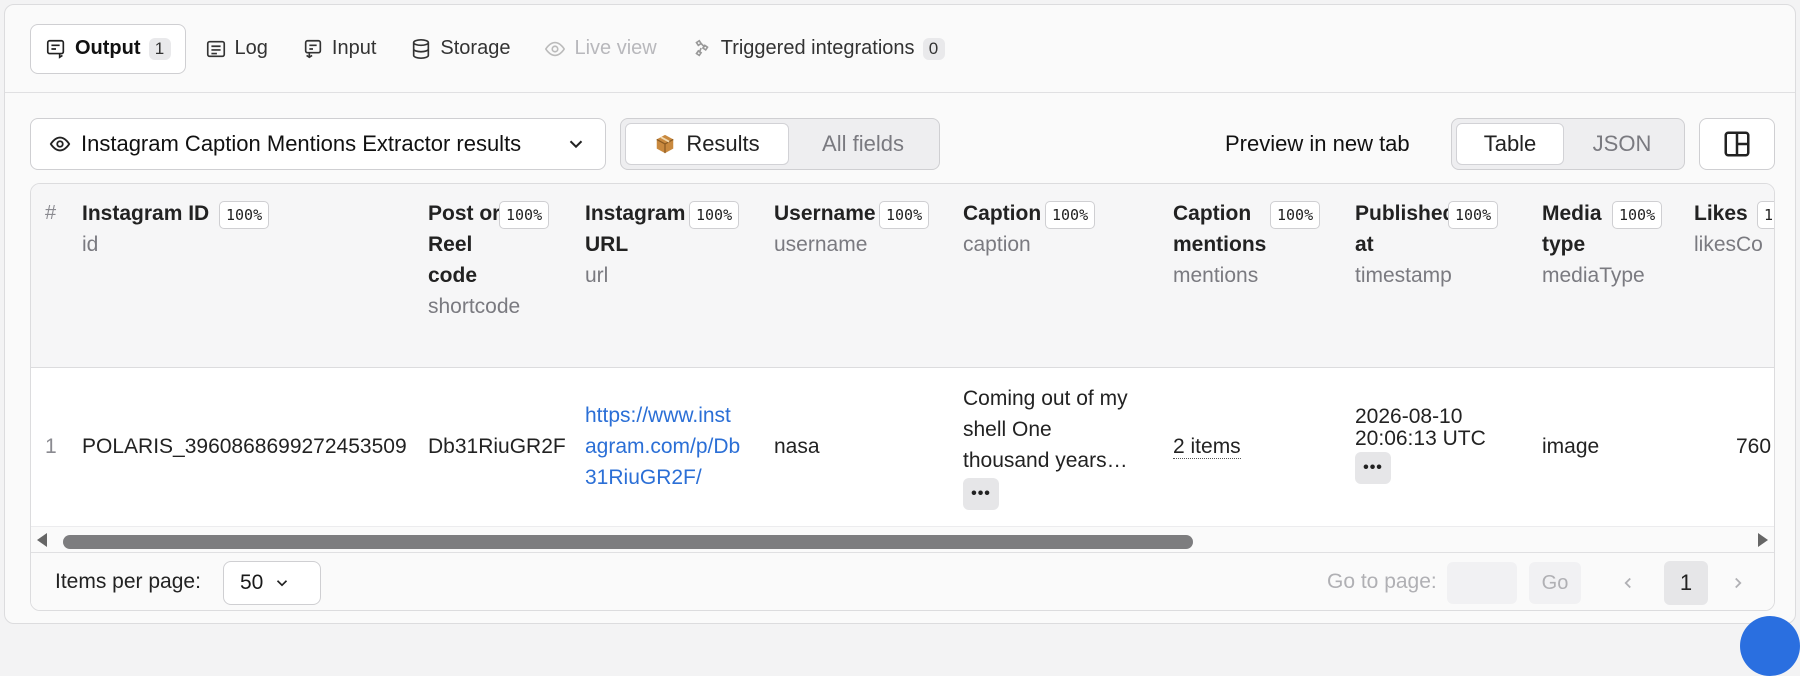 The height and width of the screenshot is (676, 1800). I want to click on live-view-icon, so click(555, 49).